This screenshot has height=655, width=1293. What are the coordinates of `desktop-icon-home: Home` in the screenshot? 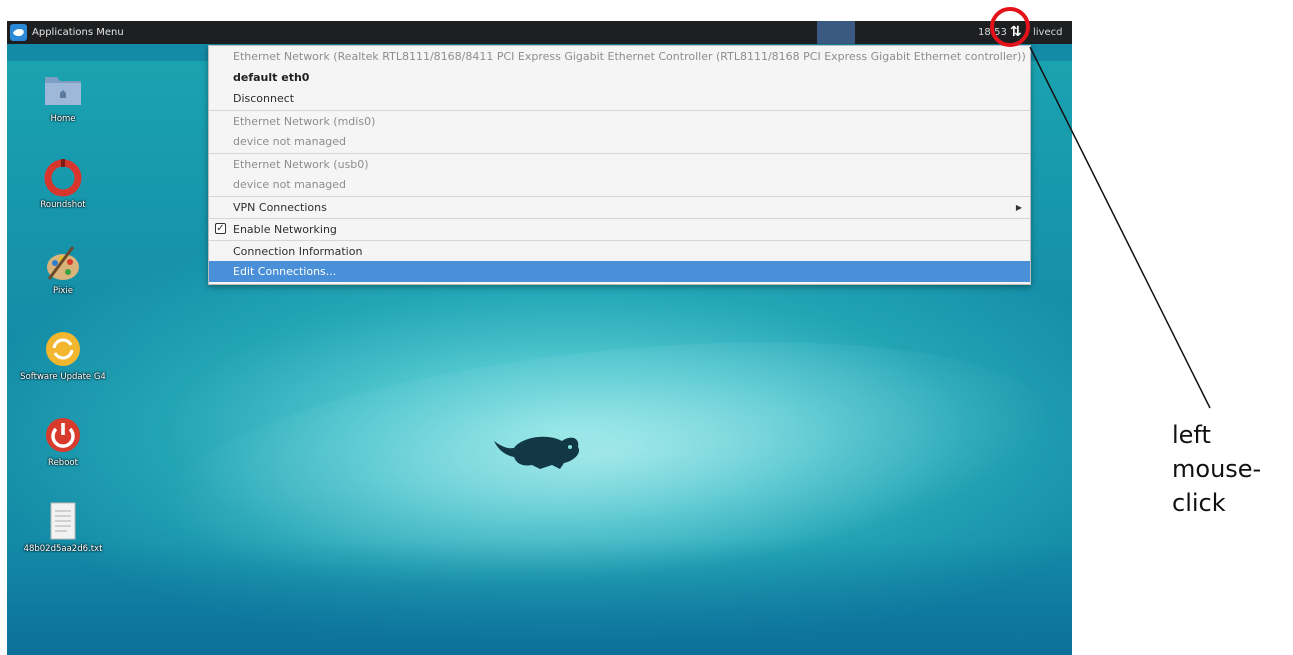 It's located at (63, 97).